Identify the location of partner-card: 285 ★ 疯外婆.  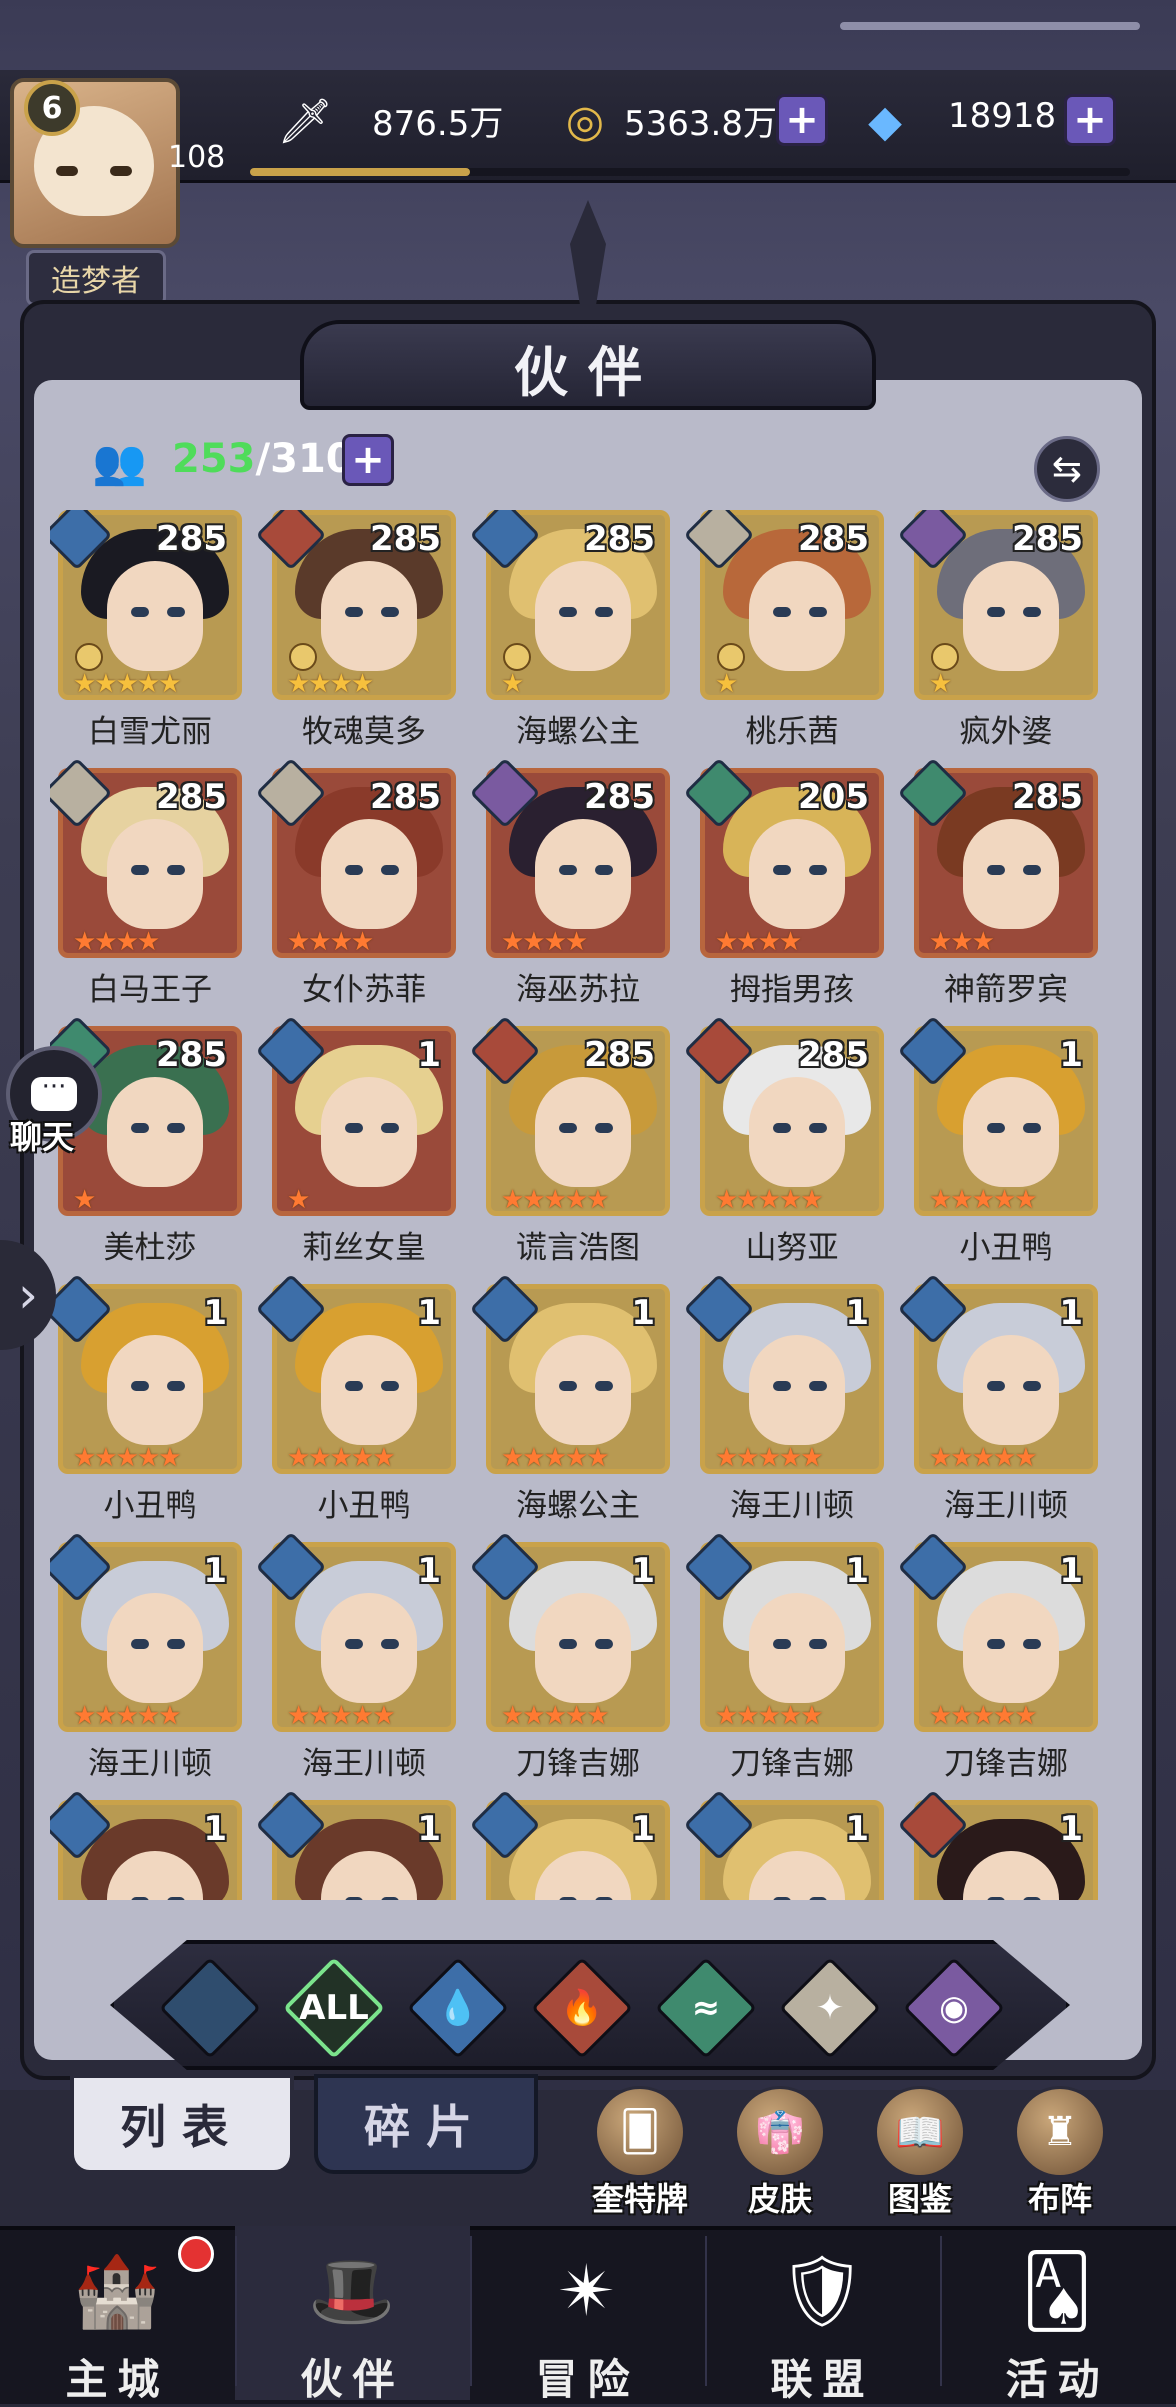
(1001, 638).